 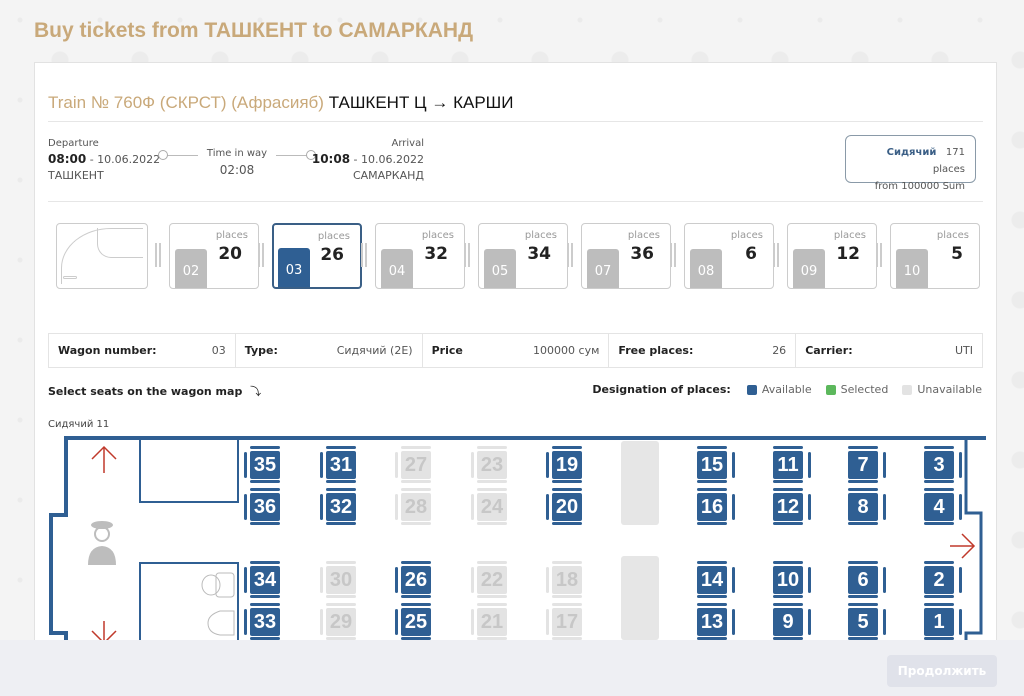 I want to click on seat-number: 11, so click(x=788, y=465).